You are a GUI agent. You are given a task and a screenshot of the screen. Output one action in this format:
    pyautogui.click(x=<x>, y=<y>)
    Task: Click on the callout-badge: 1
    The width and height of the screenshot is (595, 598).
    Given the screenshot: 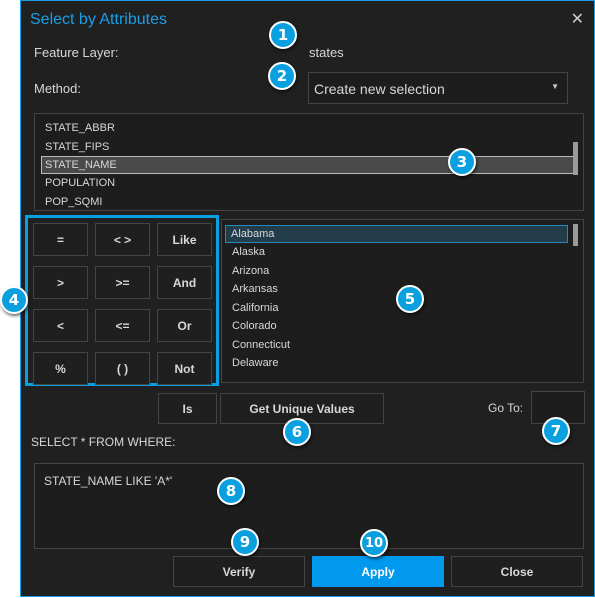 What is the action you would take?
    pyautogui.click(x=283, y=35)
    